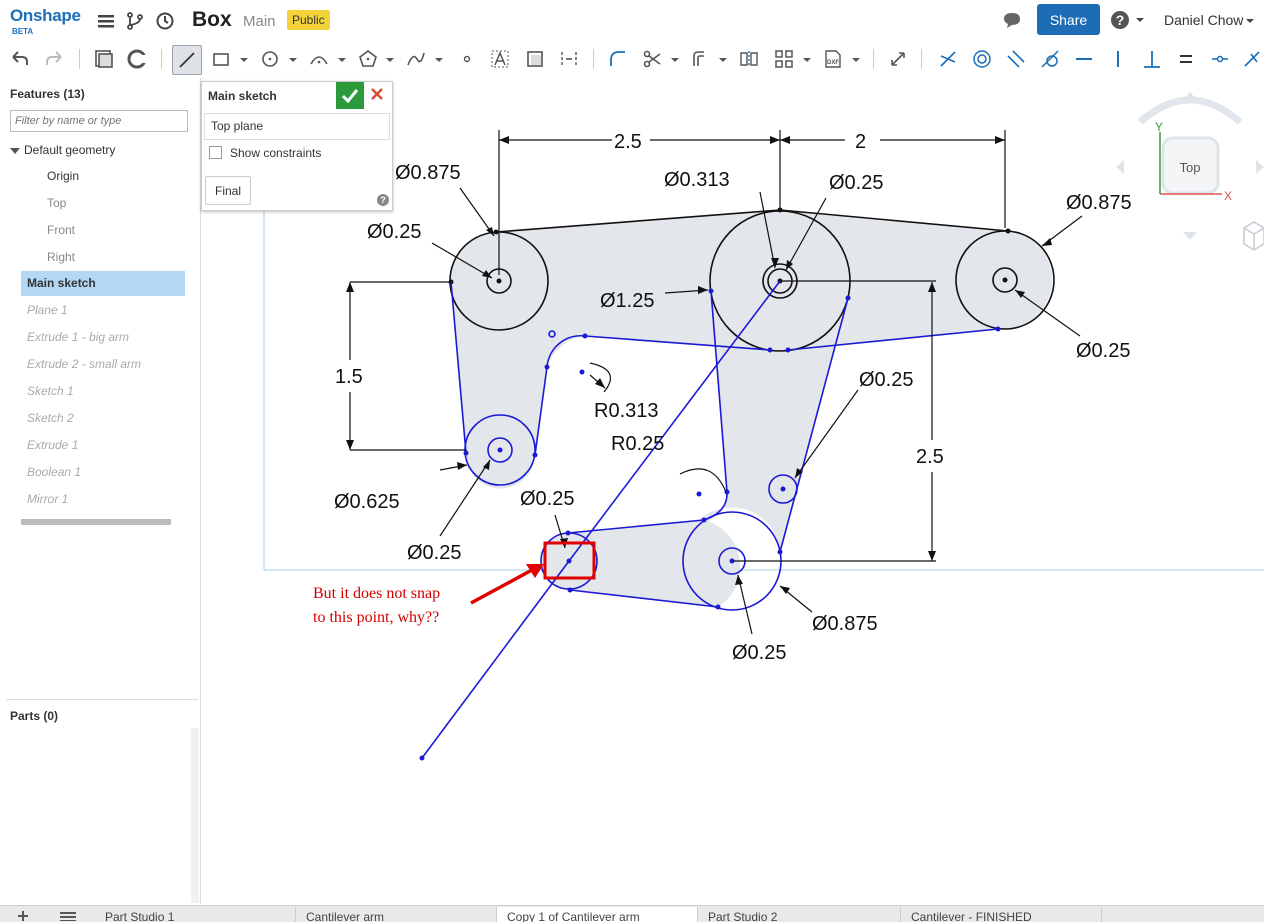 Image resolution: width=1264 pixels, height=922 pixels. Describe the element at coordinates (103, 337) in the screenshot. I see `tree-item-extrude-big-arm: Extrude 1 - big arm` at that location.